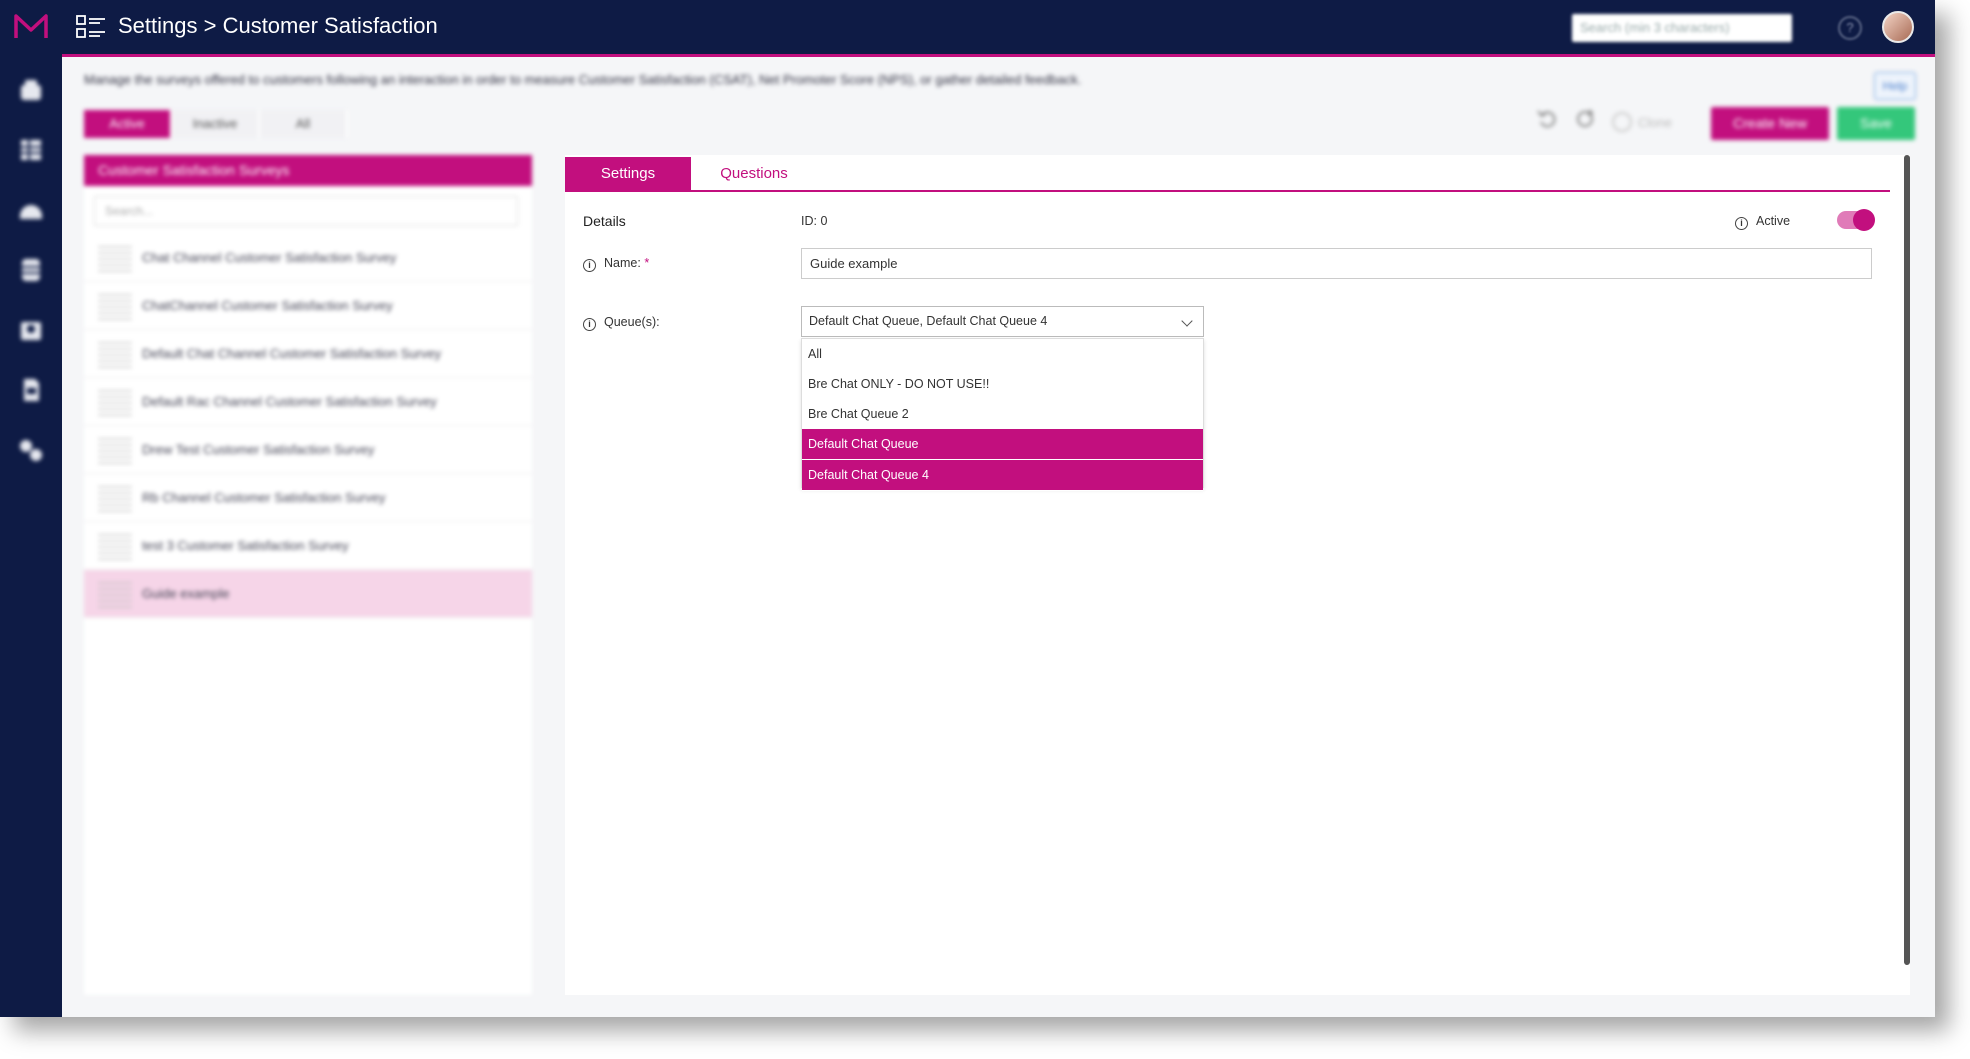  I want to click on filter-tab-active: Active, so click(127, 124).